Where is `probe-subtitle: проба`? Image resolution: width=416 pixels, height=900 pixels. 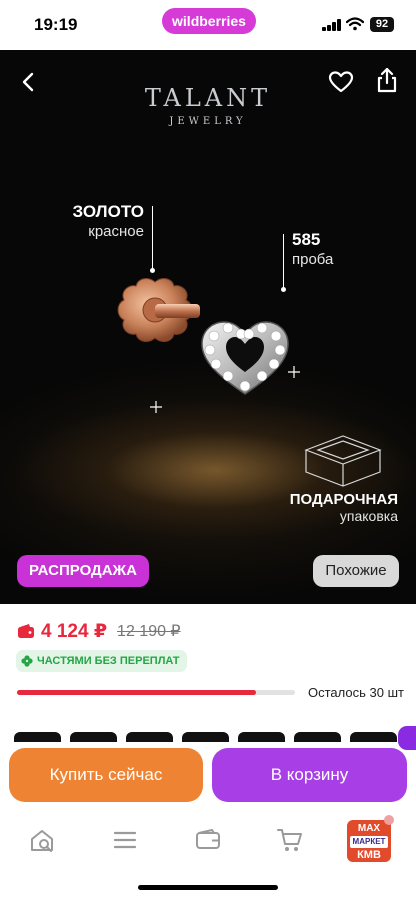 probe-subtitle: проба is located at coordinates (313, 259).